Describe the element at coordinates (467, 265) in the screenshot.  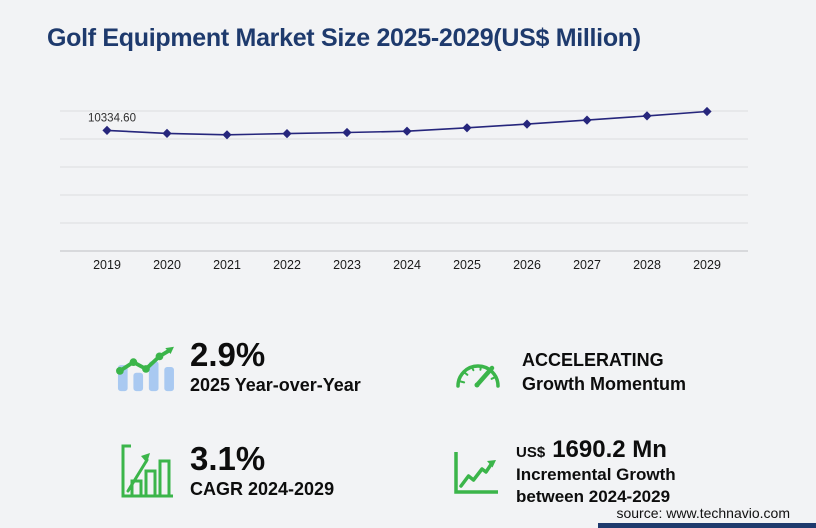
I see `x-tick-label: 2025` at that location.